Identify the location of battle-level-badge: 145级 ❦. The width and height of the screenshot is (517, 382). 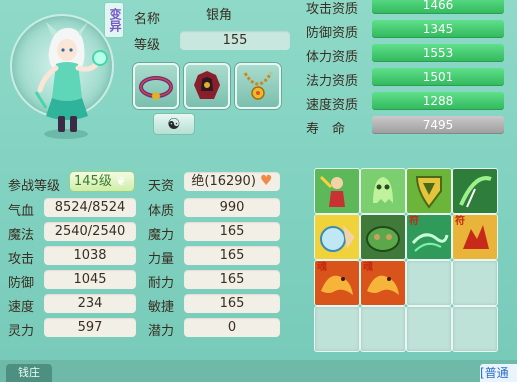
(102, 181).